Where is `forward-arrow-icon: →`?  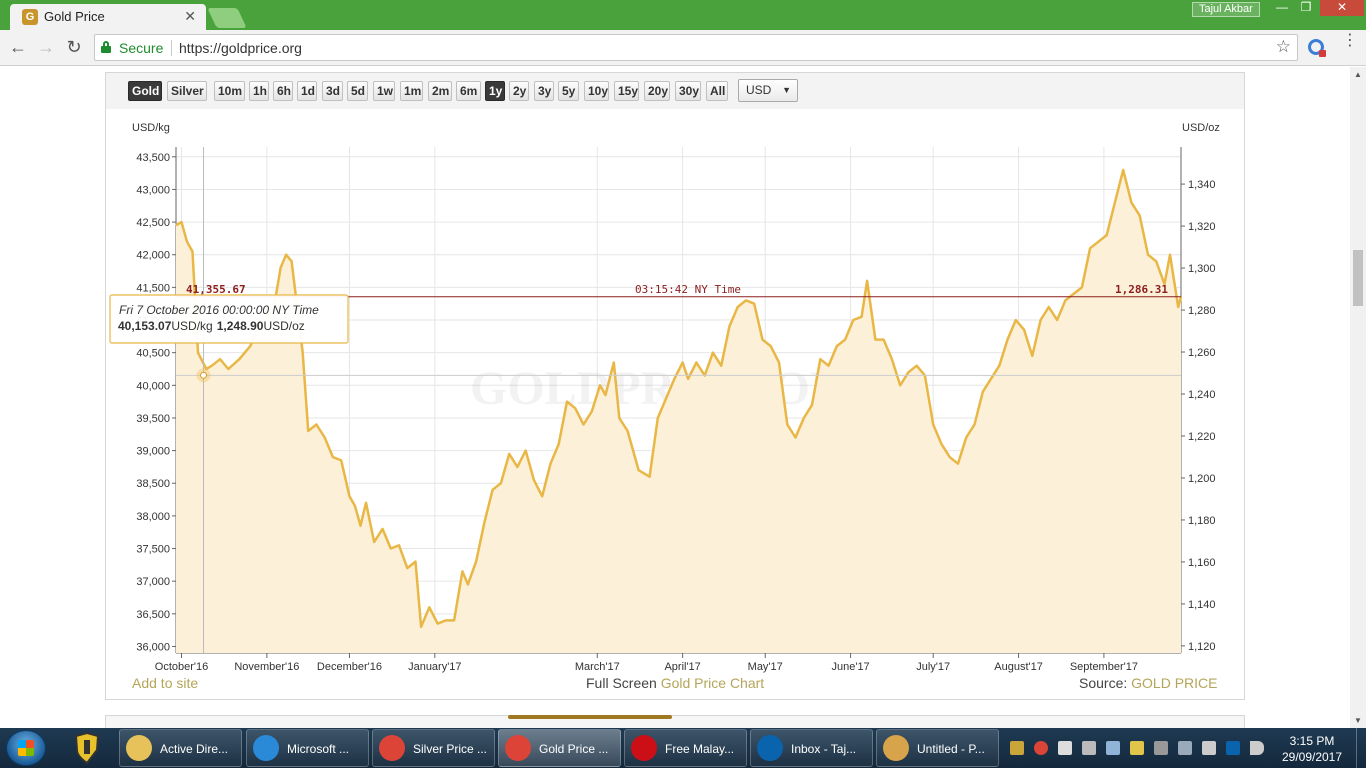 forward-arrow-icon: → is located at coordinates (46, 47).